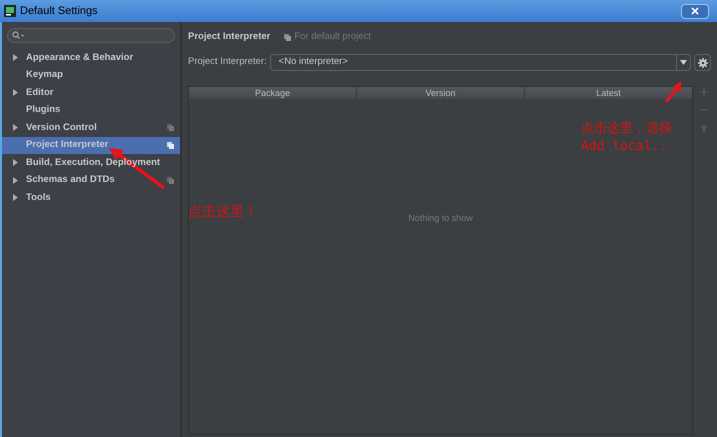 This screenshot has height=437, width=717. I want to click on page-title: Project Interpreter, so click(229, 37).